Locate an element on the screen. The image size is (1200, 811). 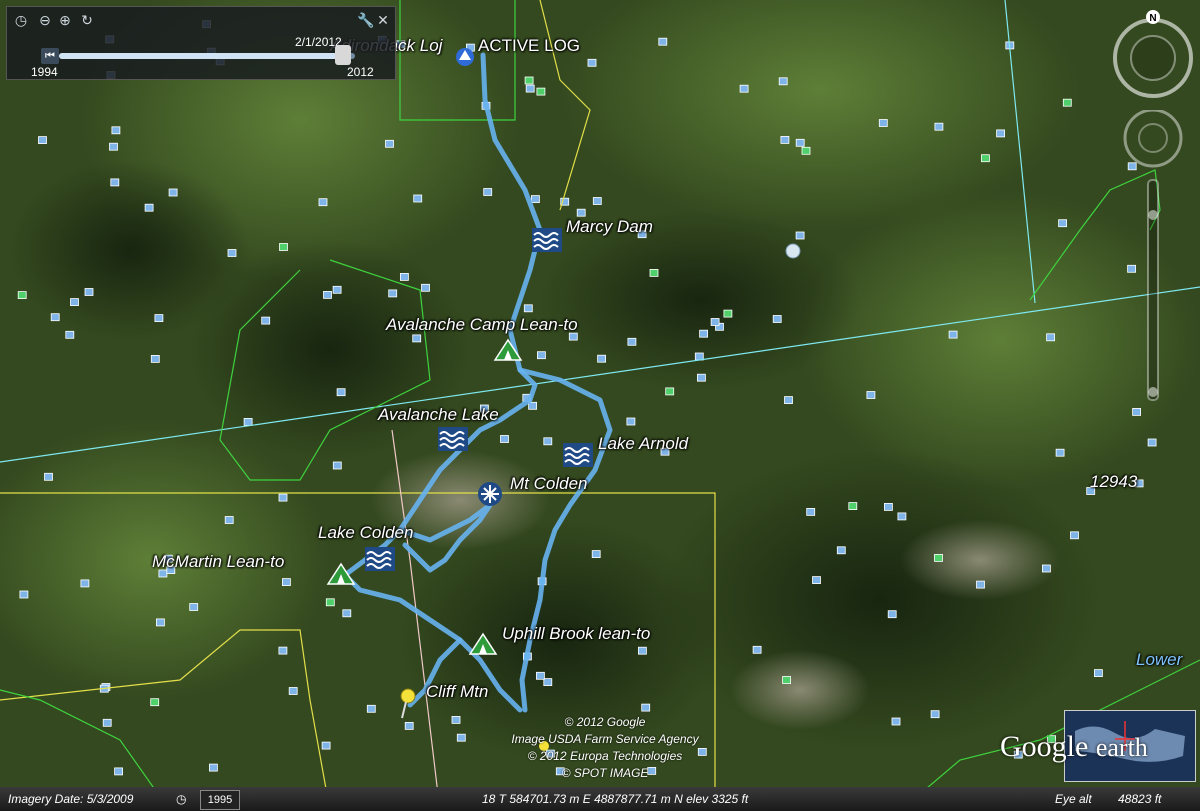
north-label: N is located at coordinates (1152, 18).